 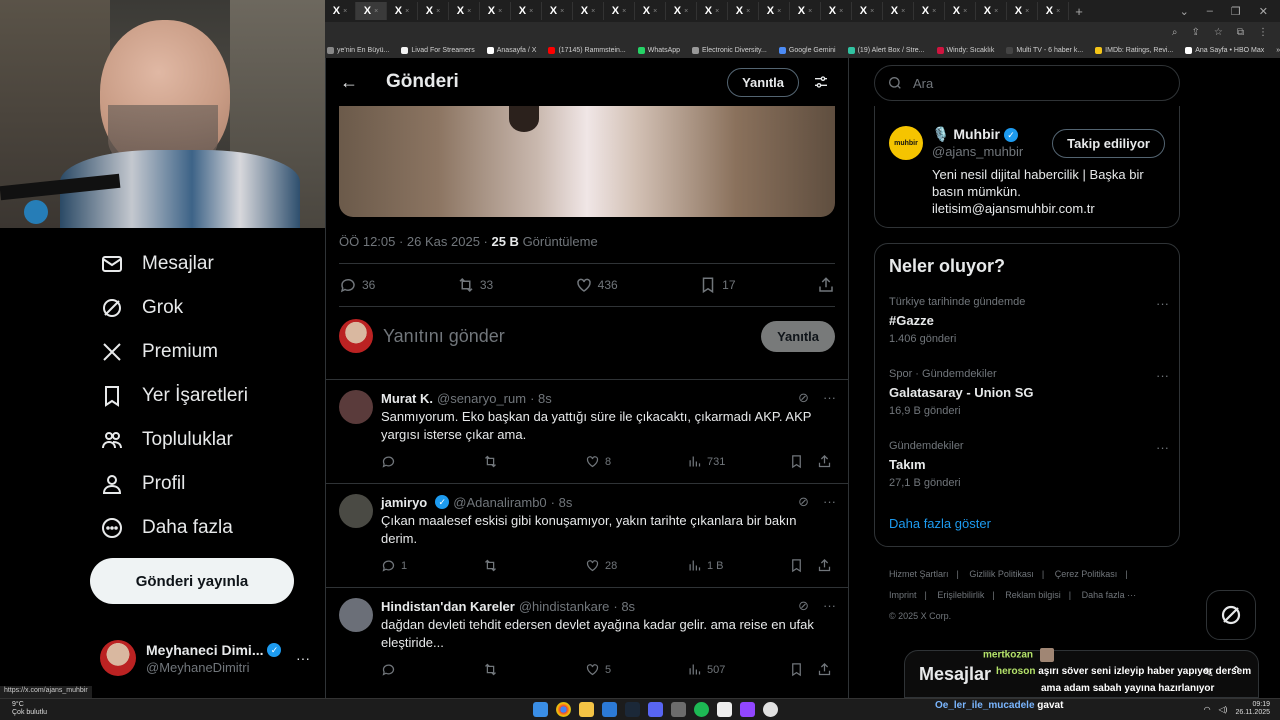 What do you see at coordinates (29, 709) in the screenshot?
I see `weather-widget: 9°C Çok bulutlu` at bounding box center [29, 709].